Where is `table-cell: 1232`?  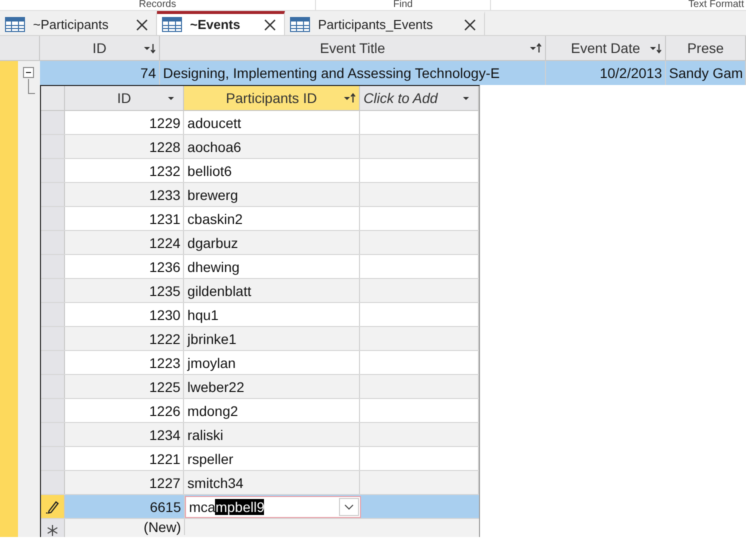 table-cell: 1232 is located at coordinates (124, 170).